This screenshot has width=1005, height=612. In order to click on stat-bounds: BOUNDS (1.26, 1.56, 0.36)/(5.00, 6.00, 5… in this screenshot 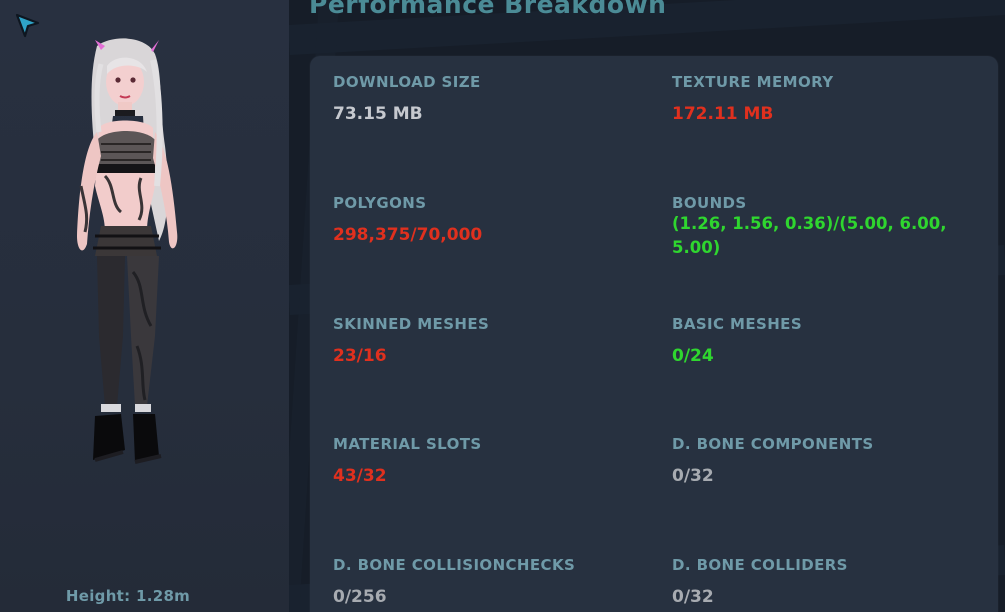, I will do `click(822, 227)`.